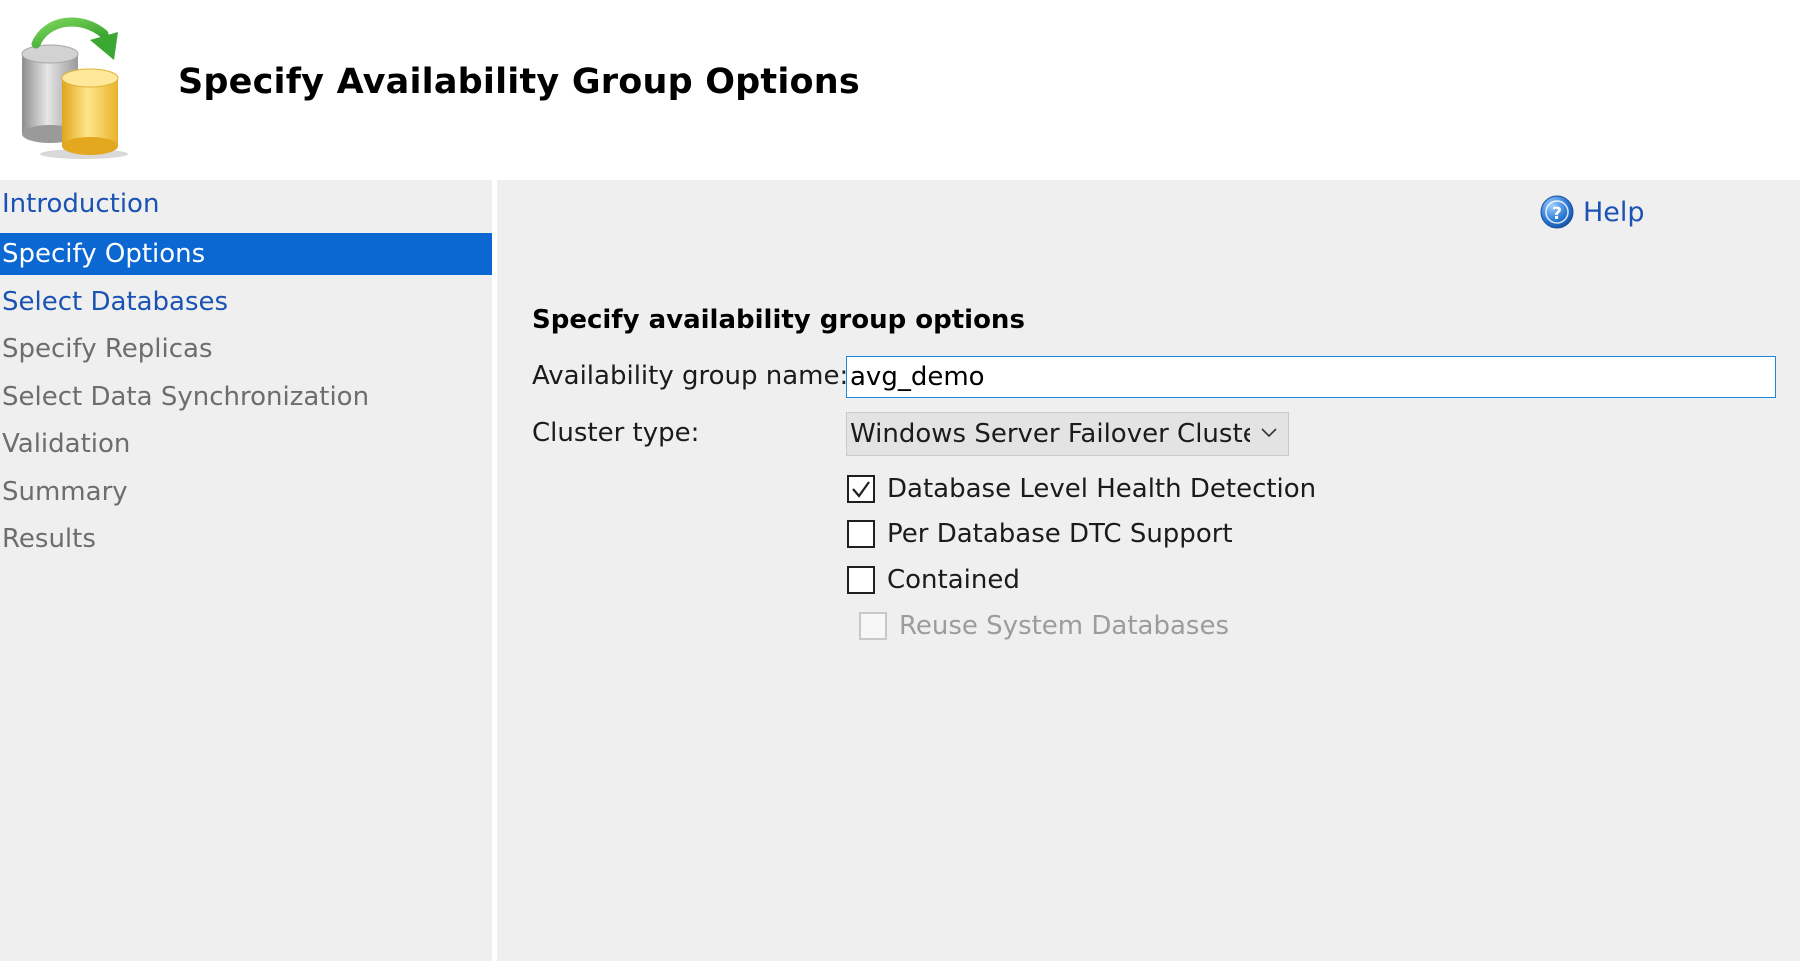  What do you see at coordinates (66, 444) in the screenshot?
I see `sidebar-item-validation: Validation` at bounding box center [66, 444].